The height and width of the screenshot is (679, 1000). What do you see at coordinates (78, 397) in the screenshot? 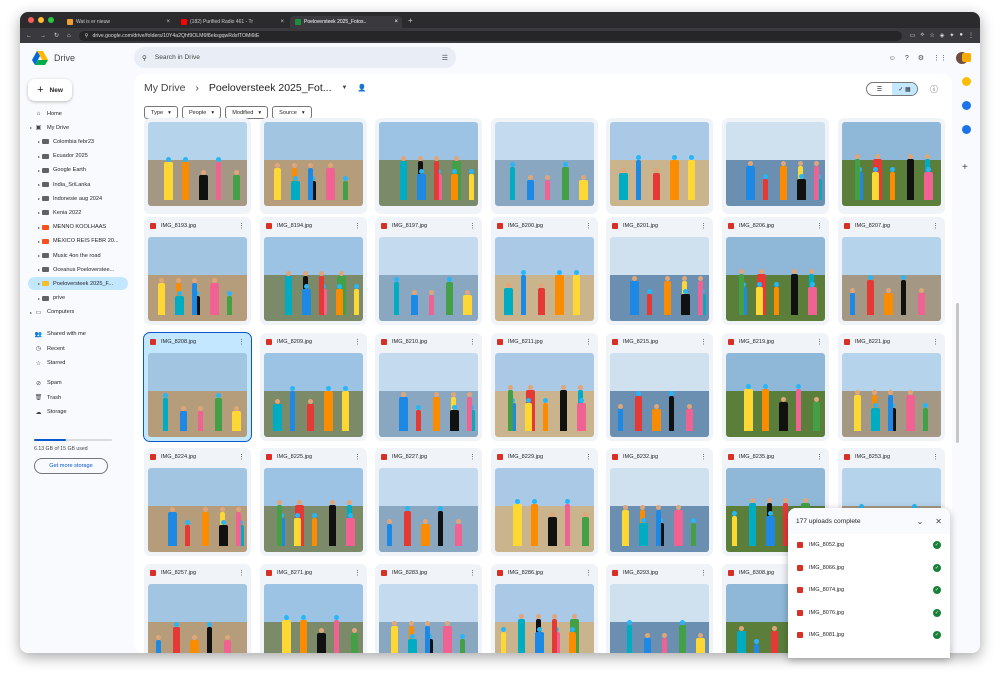
I see `sidebar-item-trash: 🗑 Trash` at bounding box center [78, 397].